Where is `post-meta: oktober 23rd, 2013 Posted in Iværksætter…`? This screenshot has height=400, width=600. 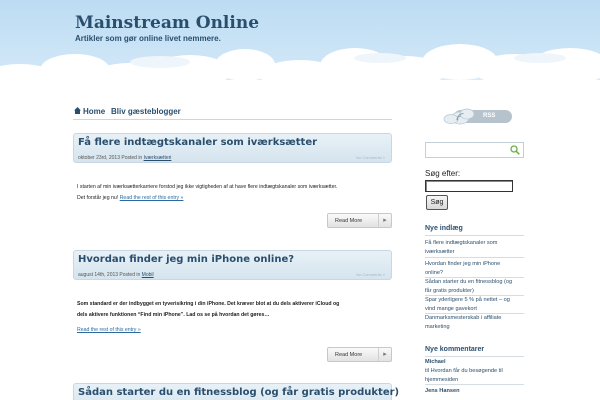 post-meta: oktober 23rd, 2013 Posted in Iværksætter… is located at coordinates (124, 158).